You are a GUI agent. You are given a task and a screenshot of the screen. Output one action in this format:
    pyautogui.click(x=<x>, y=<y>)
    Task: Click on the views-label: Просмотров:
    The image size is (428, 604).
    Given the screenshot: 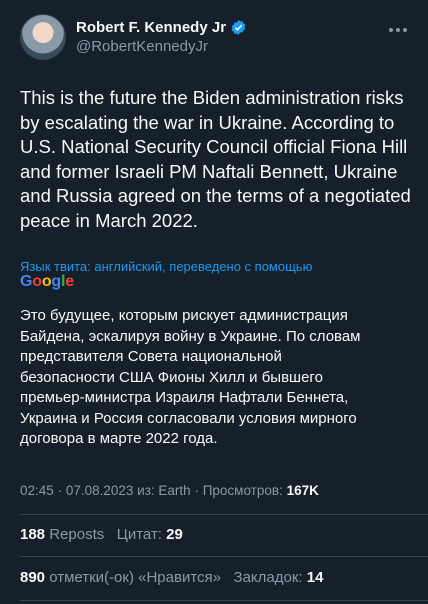 What is the action you would take?
    pyautogui.click(x=242, y=490)
    